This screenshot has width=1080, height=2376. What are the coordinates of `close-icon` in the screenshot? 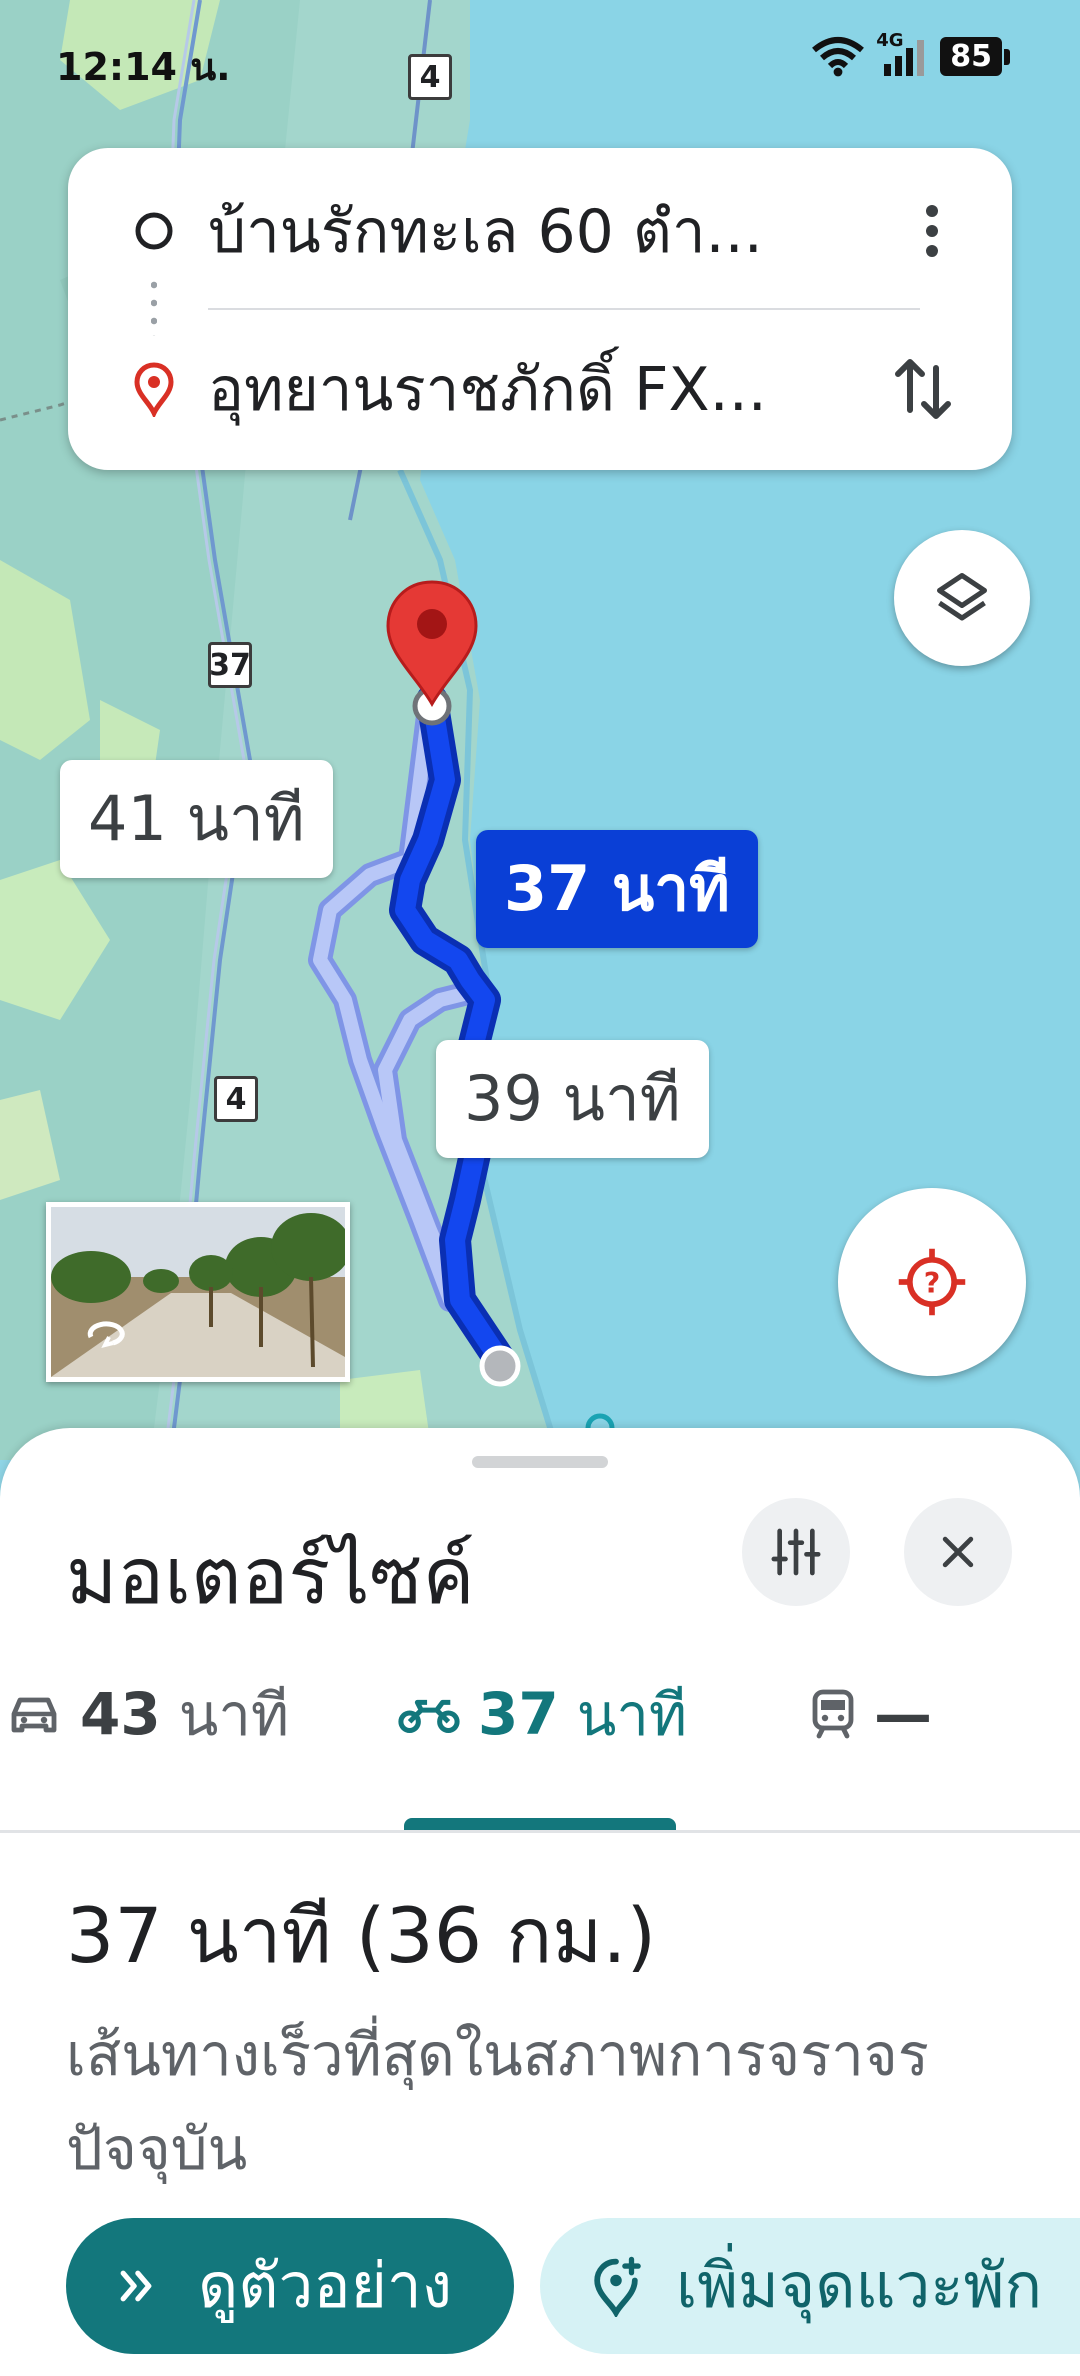 It's located at (958, 1552).